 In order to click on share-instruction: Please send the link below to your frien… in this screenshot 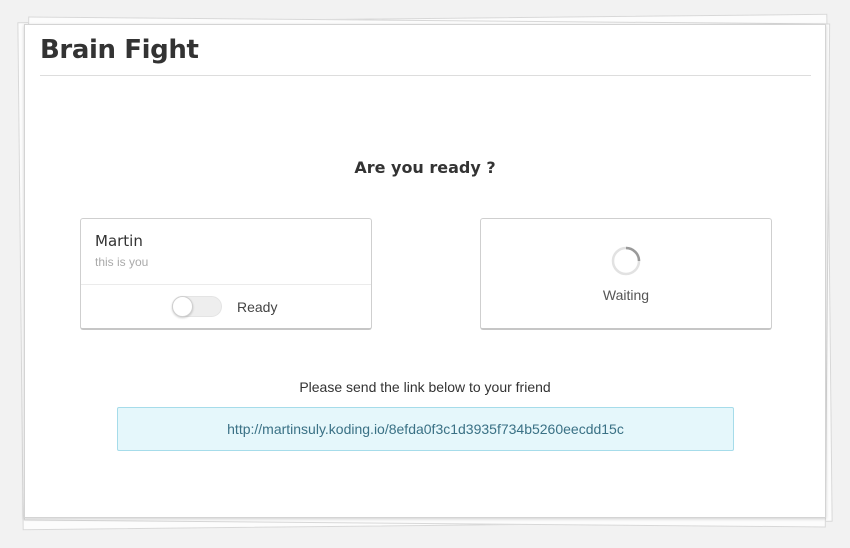, I will do `click(425, 387)`.